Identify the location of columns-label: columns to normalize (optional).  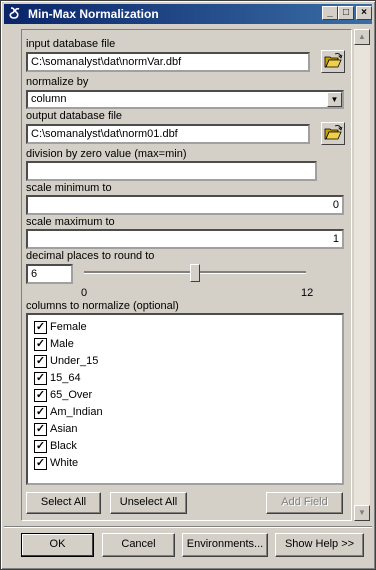
(102, 306).